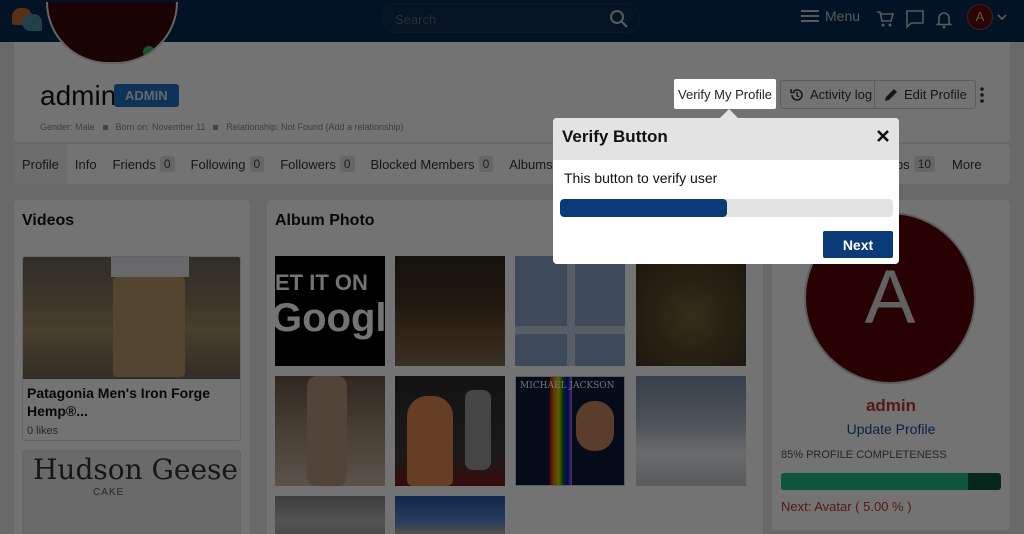 This screenshot has height=534, width=1024. What do you see at coordinates (729, 113) in the screenshot?
I see `popover-arrow` at bounding box center [729, 113].